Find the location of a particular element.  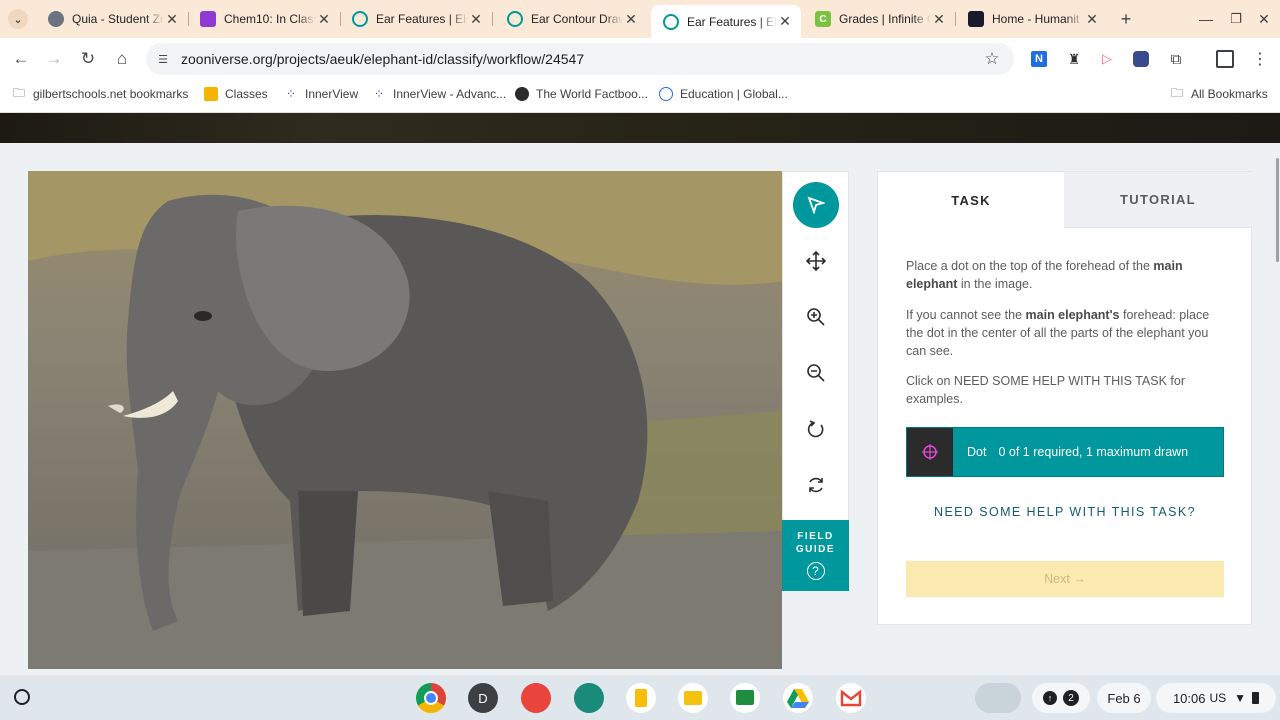

extension-app-icon is located at coordinates (1141, 59).